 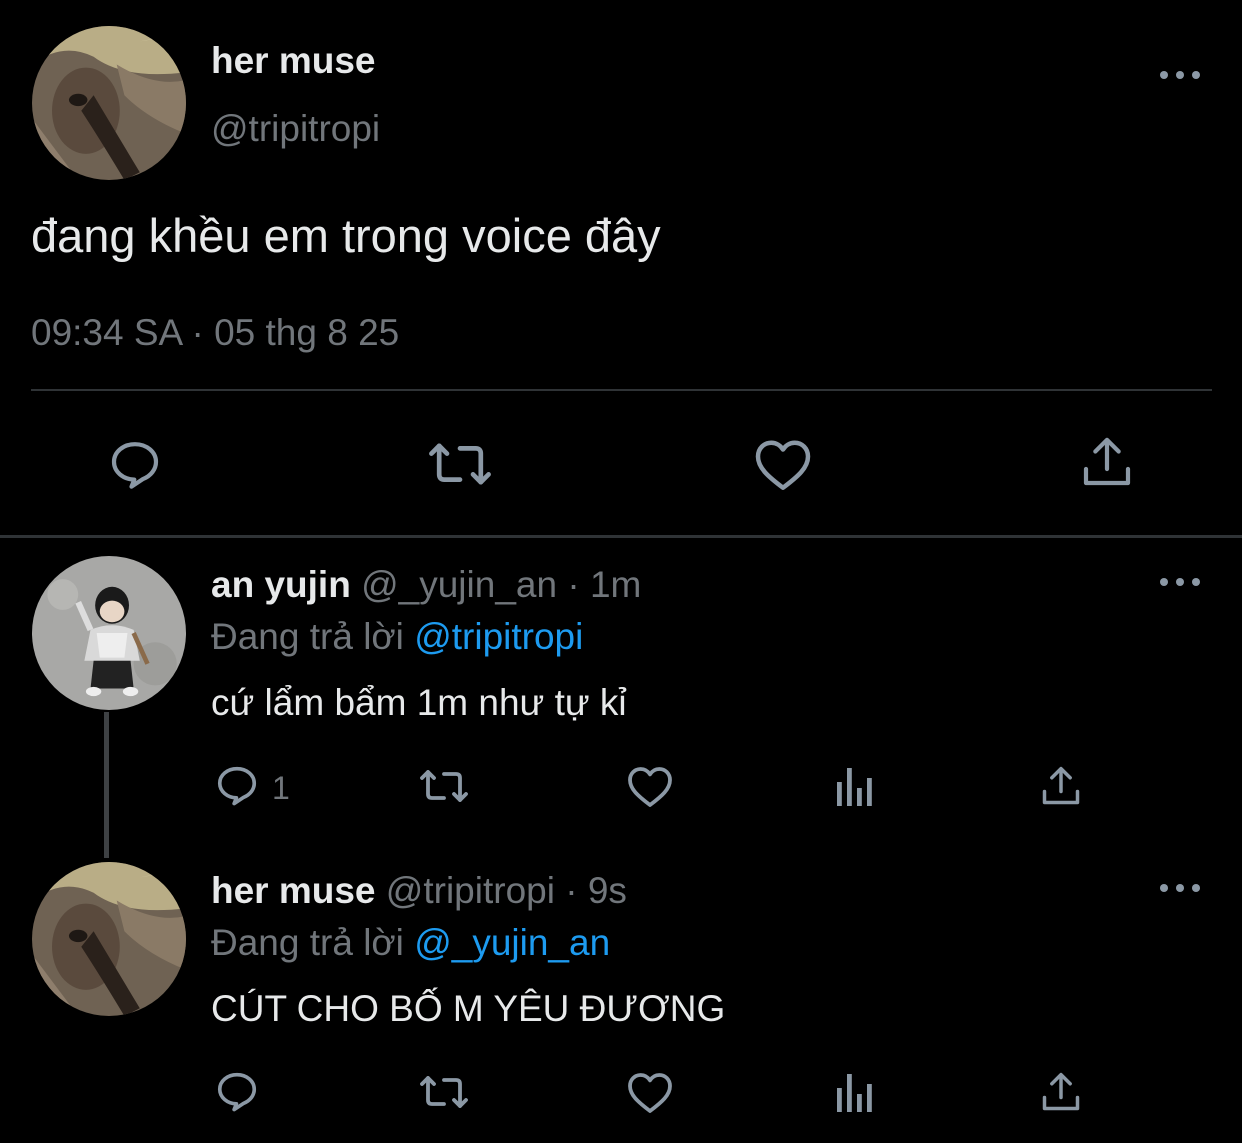 I want to click on thread-connector-line, so click(x=106, y=785).